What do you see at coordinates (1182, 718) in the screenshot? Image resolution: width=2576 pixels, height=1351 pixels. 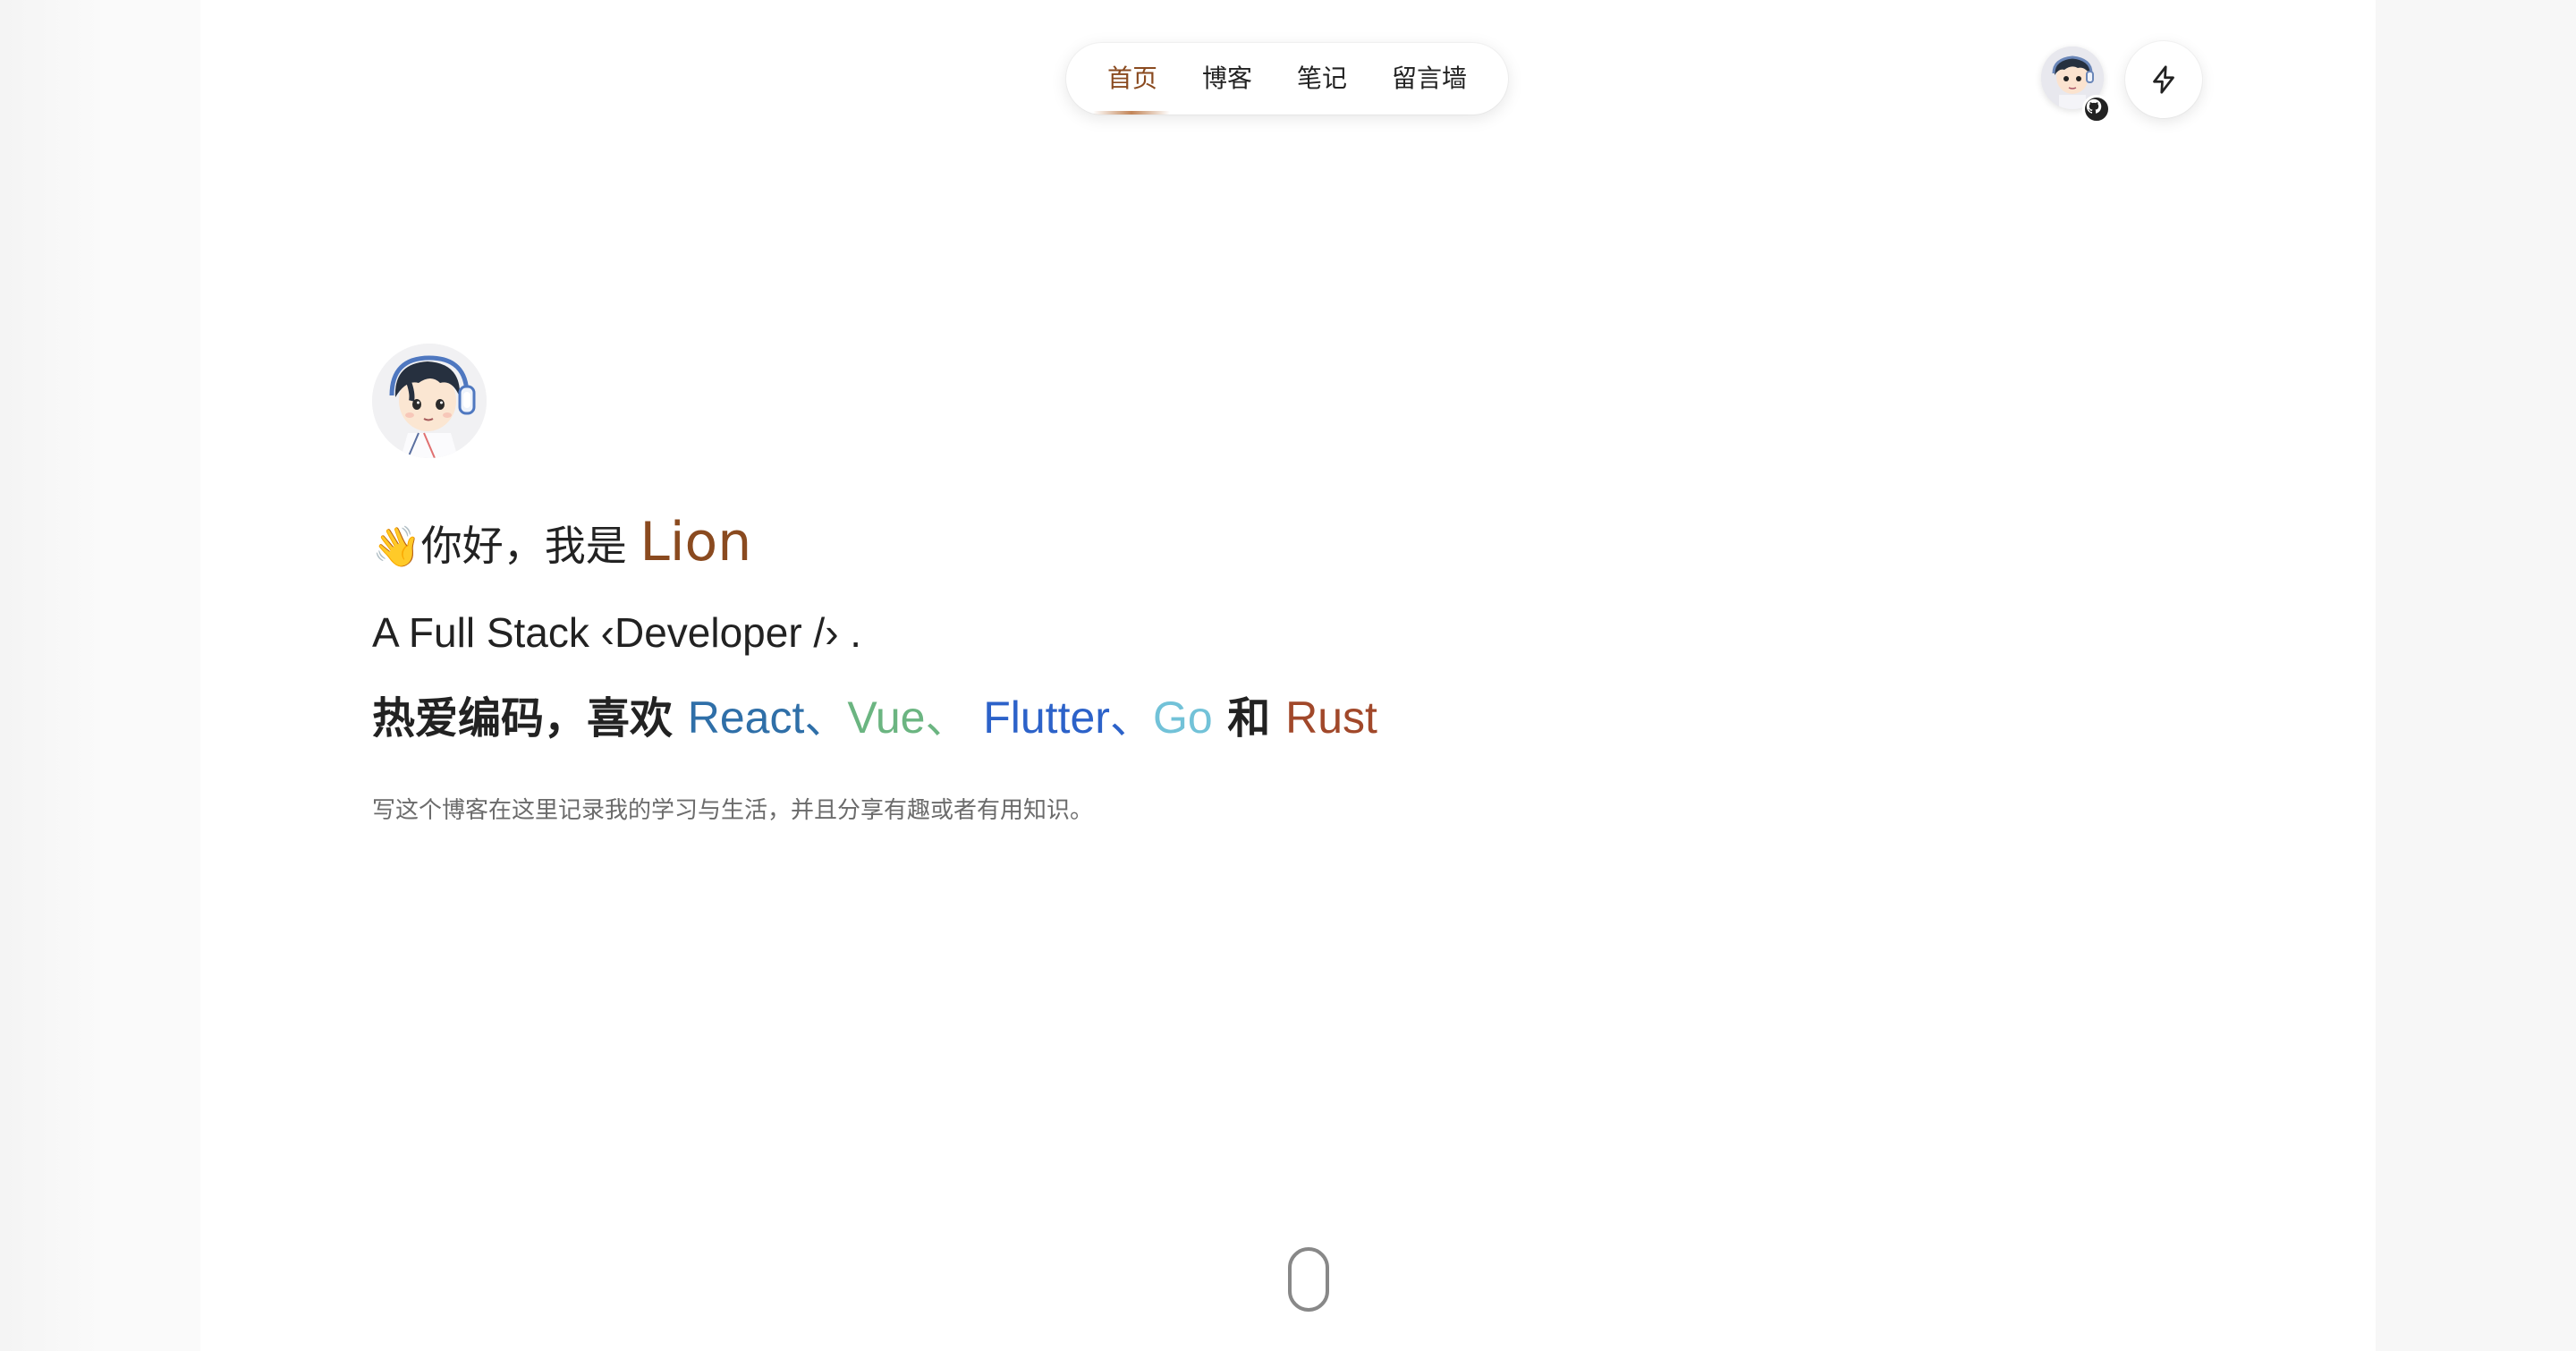 I see `tech-go: Go` at bounding box center [1182, 718].